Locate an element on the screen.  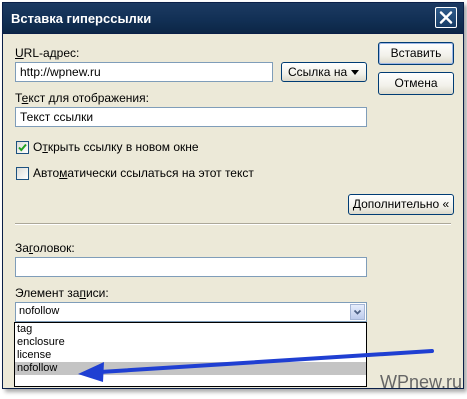
insert-button: Вставить is located at coordinates (416, 53).